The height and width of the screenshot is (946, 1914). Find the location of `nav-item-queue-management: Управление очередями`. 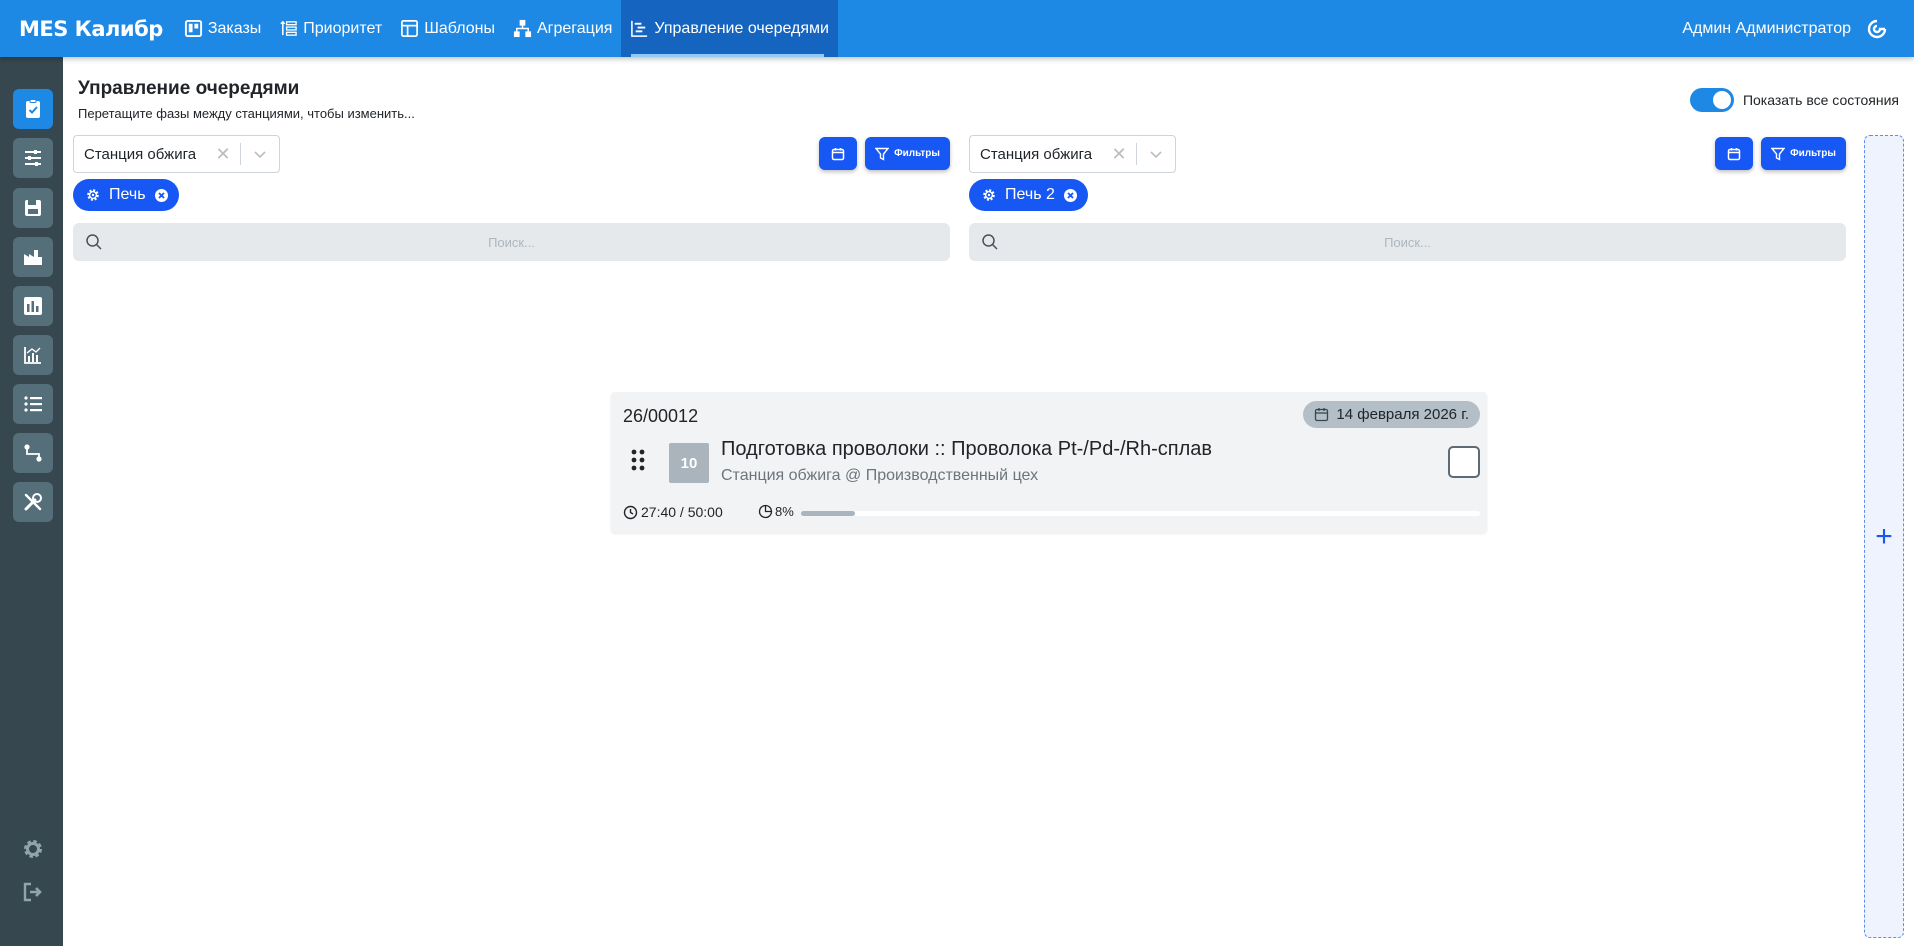

nav-item-queue-management: Управление очередями is located at coordinates (729, 28).